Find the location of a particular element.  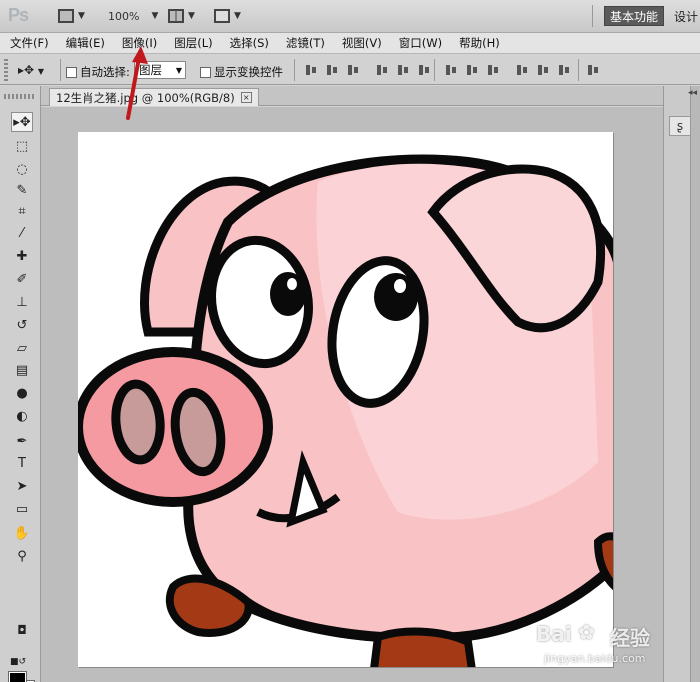

type-tool-icon: T is located at coordinates (22, 463).